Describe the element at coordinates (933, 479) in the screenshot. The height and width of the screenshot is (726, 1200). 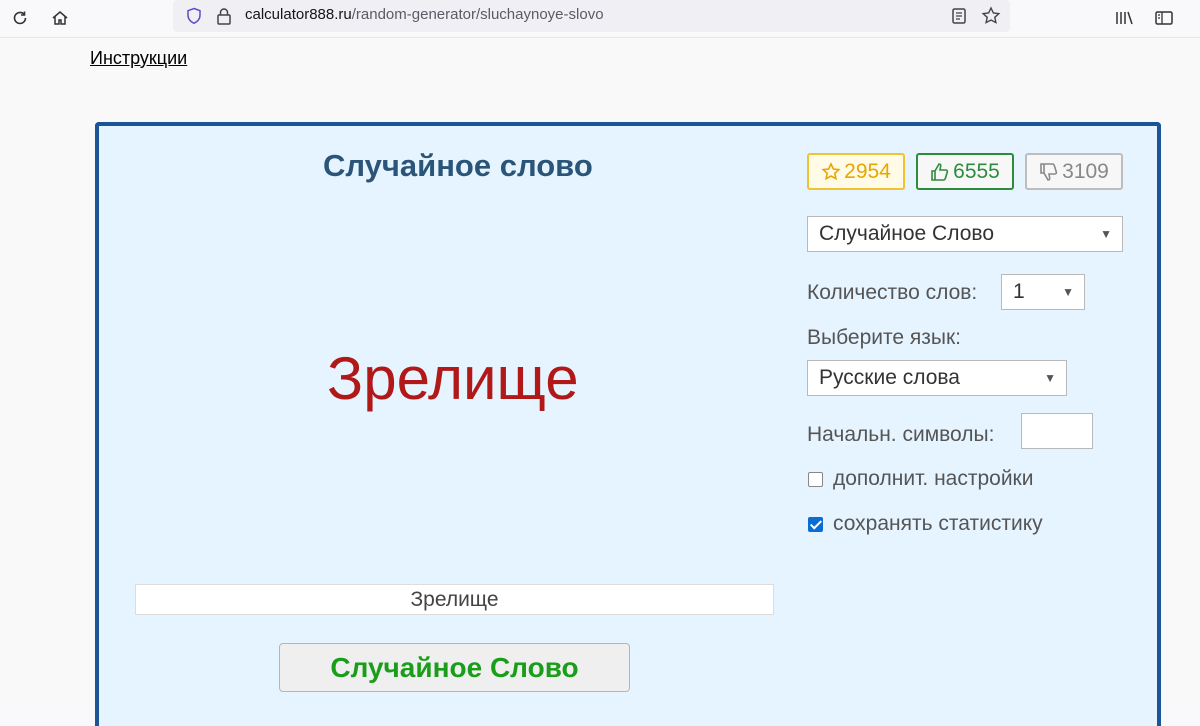
I see `extra-settings-label: дополнит. настройки` at that location.